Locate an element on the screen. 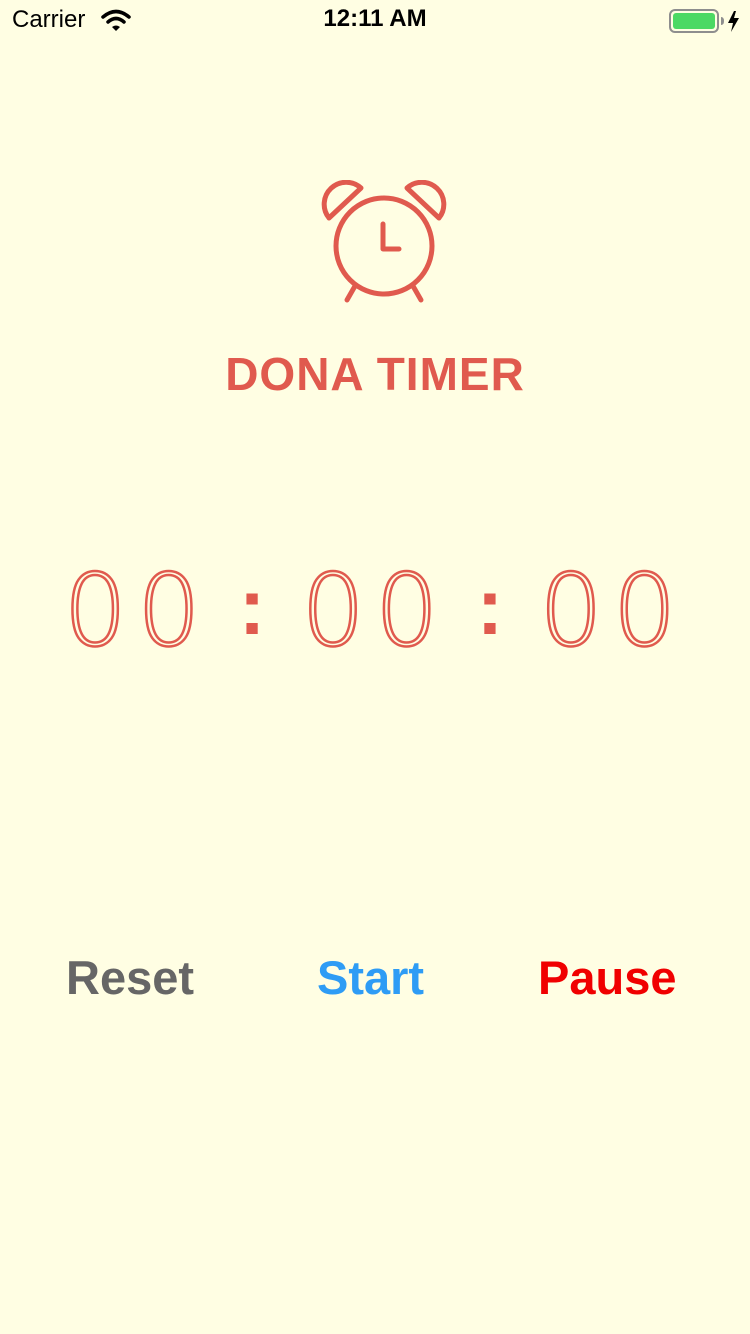 Image resolution: width=750 pixels, height=1334 pixels. timer-display: 00 : 00 : 00 is located at coordinates (375, 610).